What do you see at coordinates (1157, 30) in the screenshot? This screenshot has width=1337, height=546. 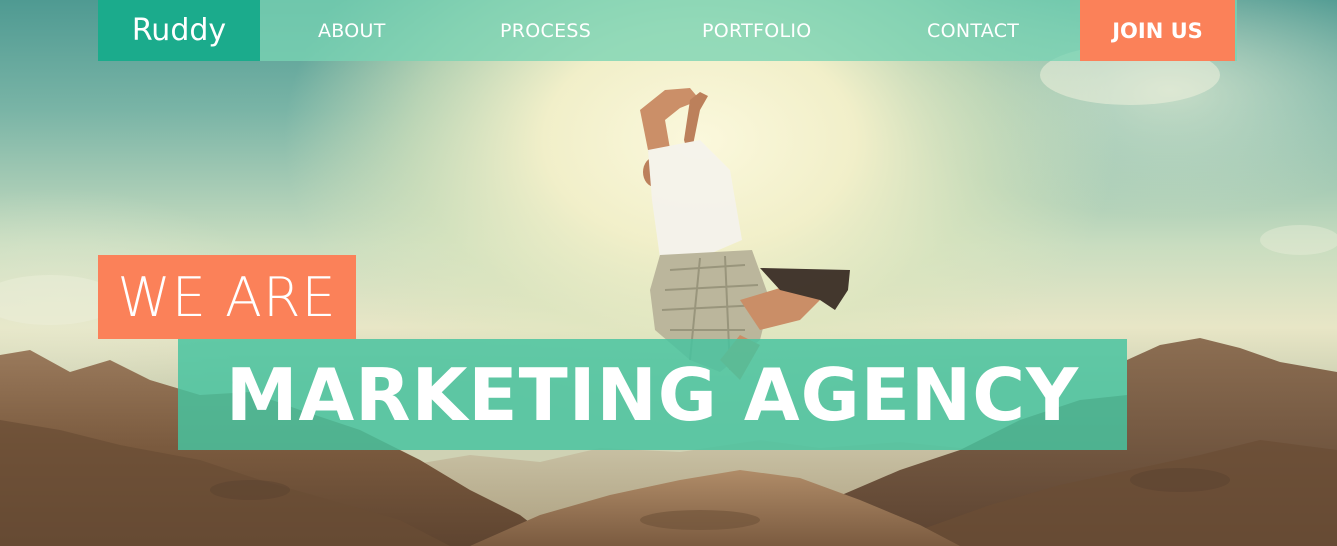 I see `join-us-button: JOIN US` at bounding box center [1157, 30].